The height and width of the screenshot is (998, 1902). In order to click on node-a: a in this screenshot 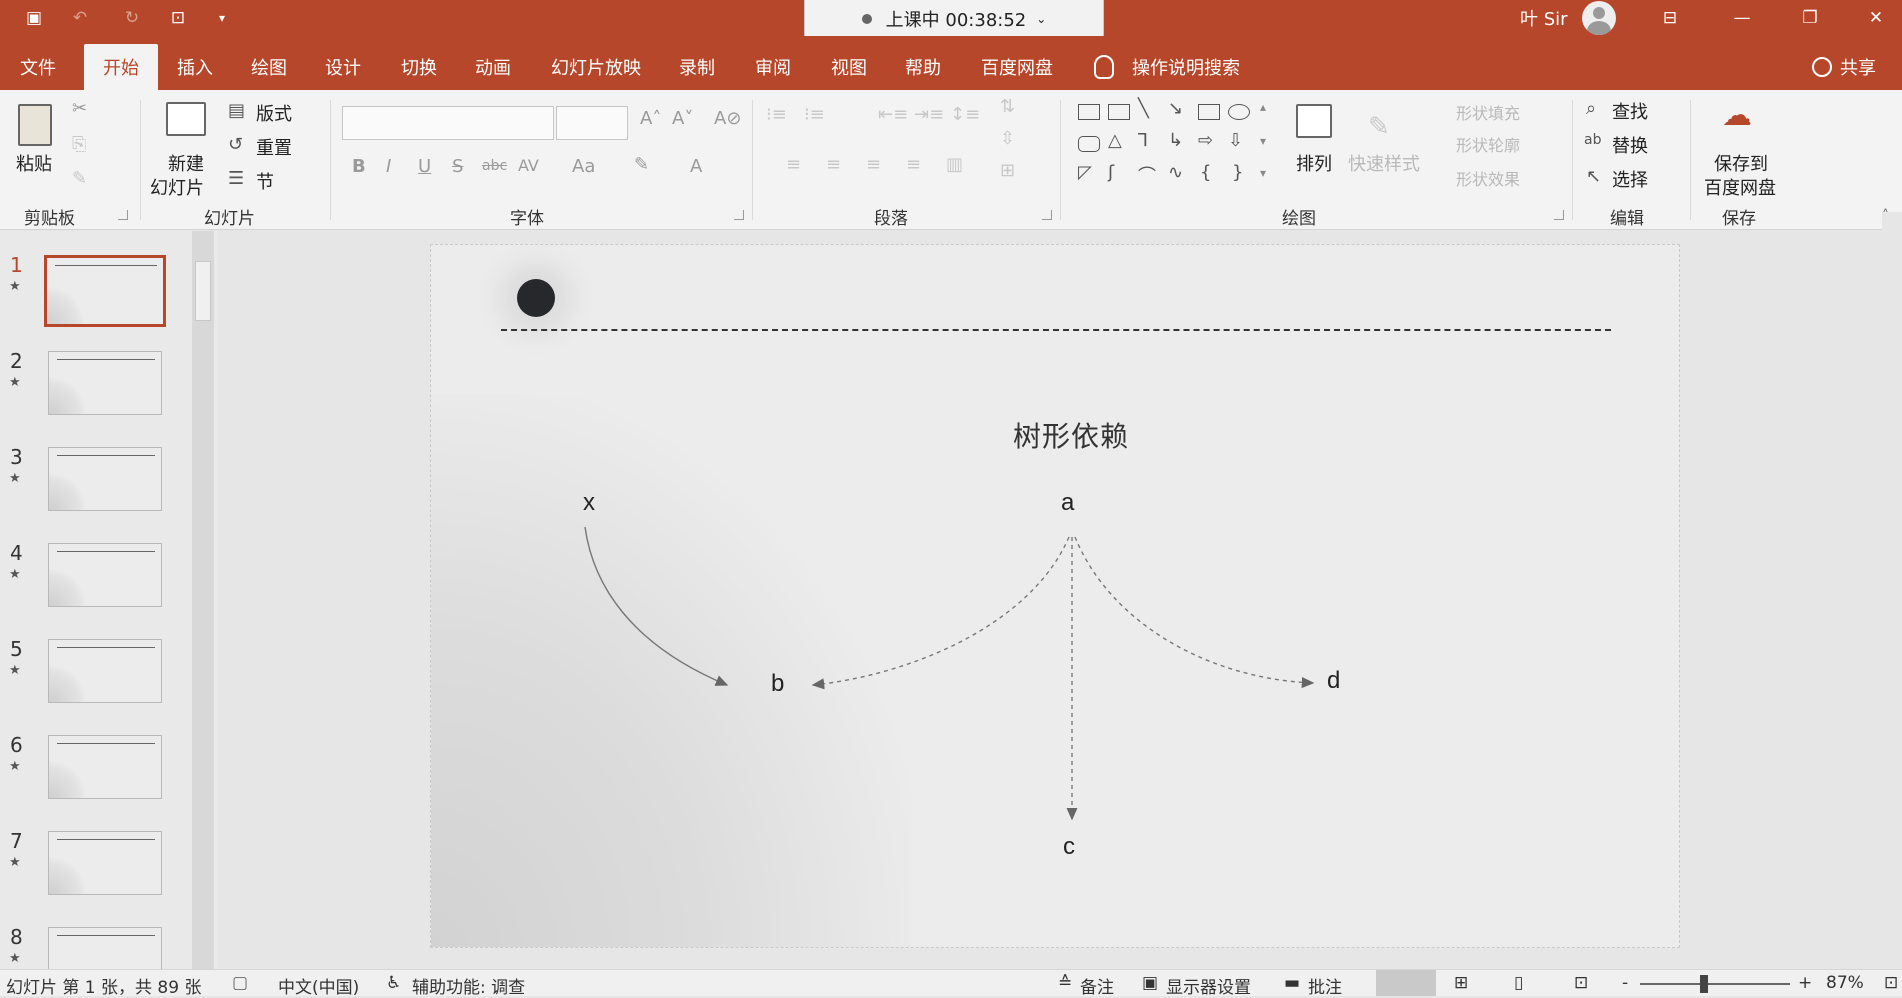, I will do `click(1067, 503)`.